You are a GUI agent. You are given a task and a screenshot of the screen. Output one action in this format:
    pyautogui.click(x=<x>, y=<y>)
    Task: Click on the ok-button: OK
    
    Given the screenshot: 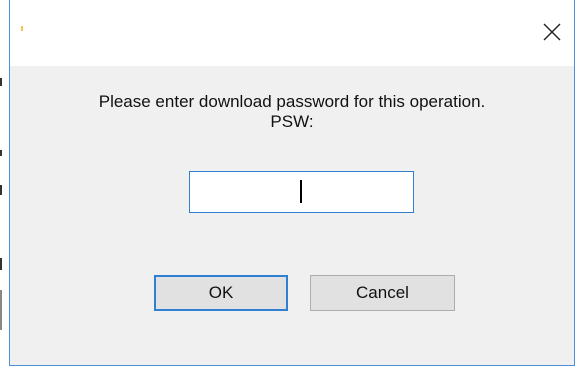 What is the action you would take?
    pyautogui.click(x=221, y=293)
    